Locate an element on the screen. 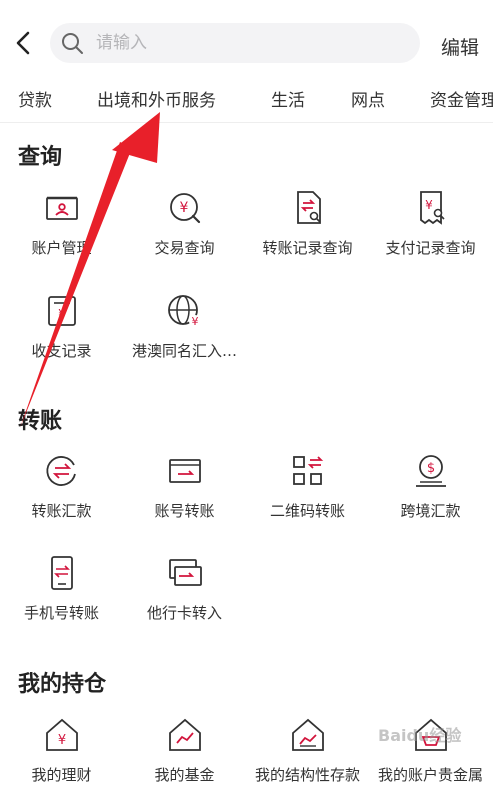 This screenshot has width=493, height=802. grid-item-phone-transfer: 手机号转账 is located at coordinates (61, 597).